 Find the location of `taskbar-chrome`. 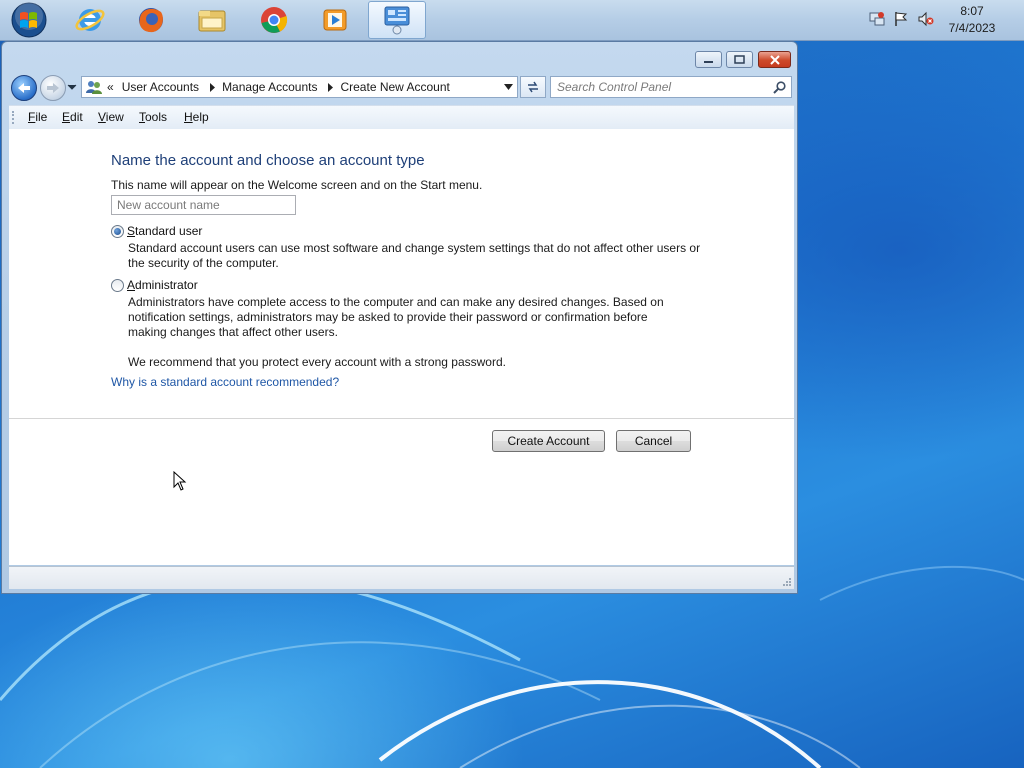

taskbar-chrome is located at coordinates (274, 20).